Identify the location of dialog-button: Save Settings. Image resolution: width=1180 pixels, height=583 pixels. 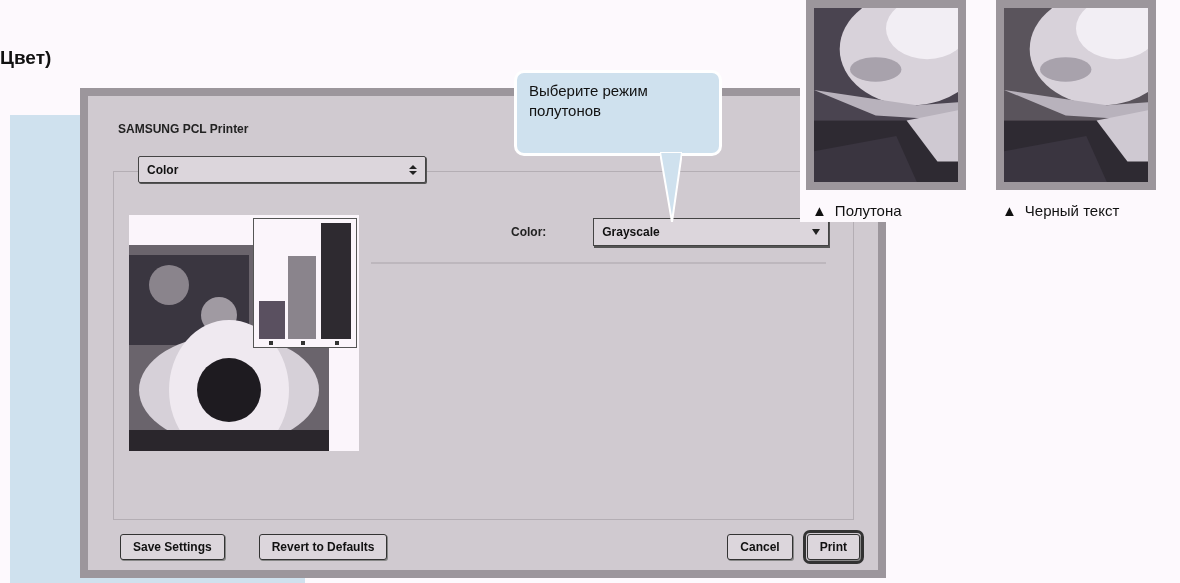
(172, 547).